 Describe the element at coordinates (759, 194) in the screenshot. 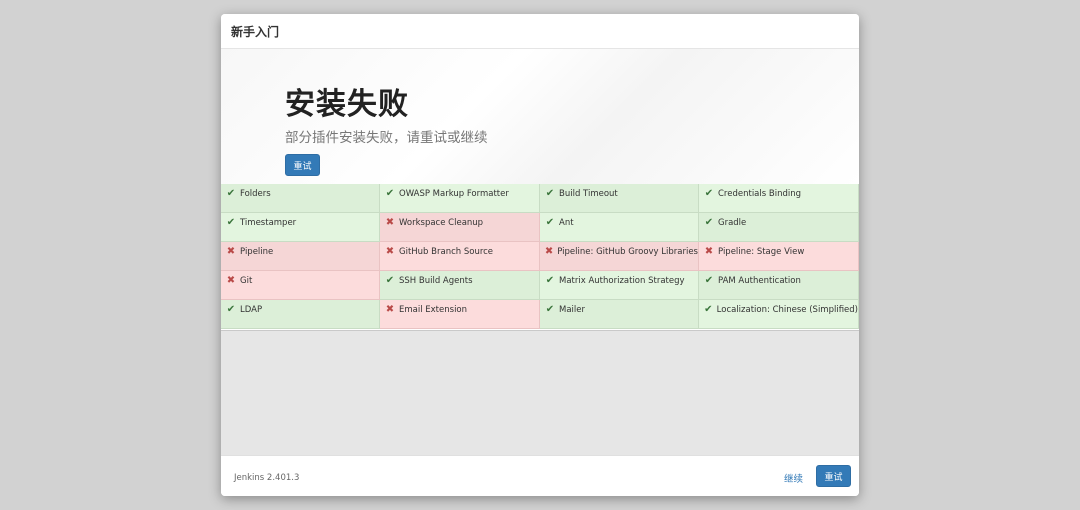

I see `plugin-name: Credentials Binding` at that location.